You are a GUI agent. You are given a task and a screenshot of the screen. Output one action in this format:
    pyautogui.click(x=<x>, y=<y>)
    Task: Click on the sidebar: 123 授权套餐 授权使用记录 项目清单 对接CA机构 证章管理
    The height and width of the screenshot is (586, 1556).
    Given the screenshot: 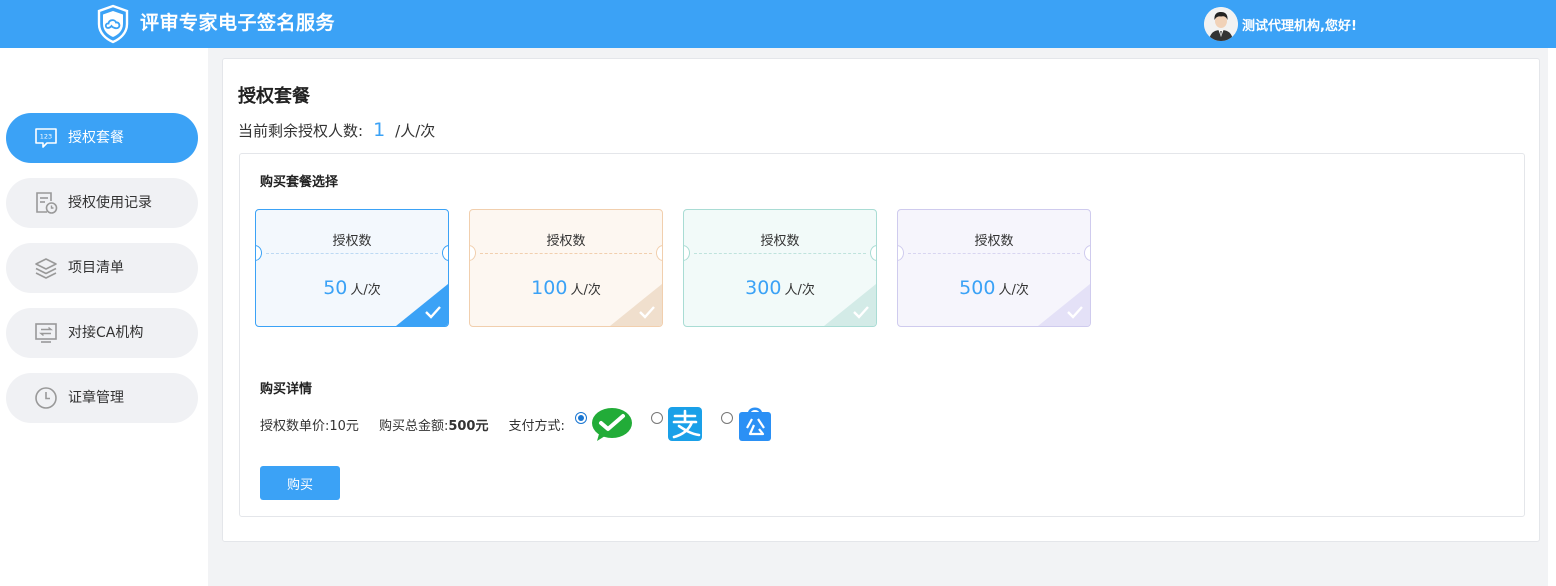 What is the action you would take?
    pyautogui.click(x=104, y=317)
    